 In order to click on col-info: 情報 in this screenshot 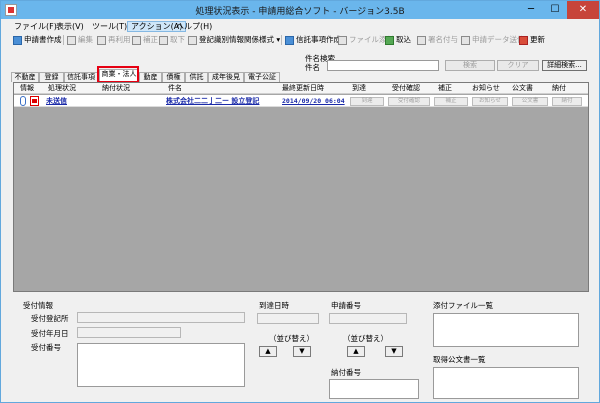, I will do `click(27, 88)`.